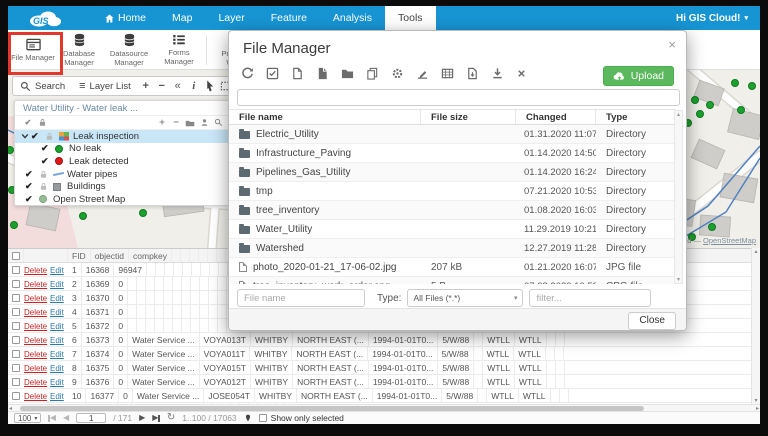 The height and width of the screenshot is (436, 768). Describe the element at coordinates (497, 73) in the screenshot. I see `download-icon` at that location.